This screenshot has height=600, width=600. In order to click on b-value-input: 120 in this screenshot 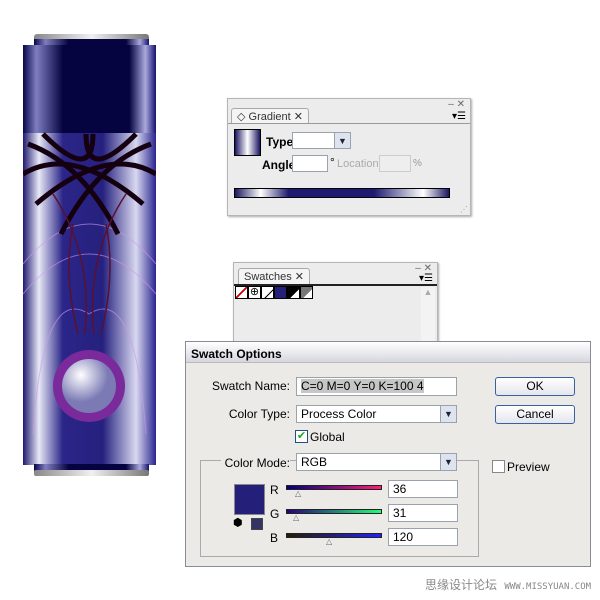, I will do `click(423, 537)`.